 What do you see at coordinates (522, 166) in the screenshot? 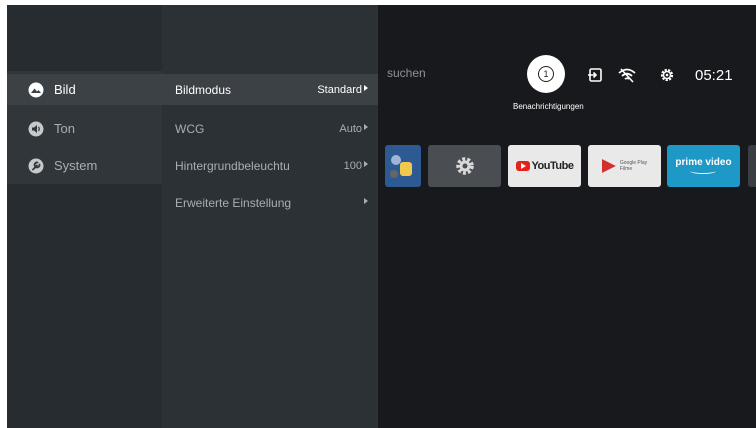
I see `youtube-play-icon` at bounding box center [522, 166].